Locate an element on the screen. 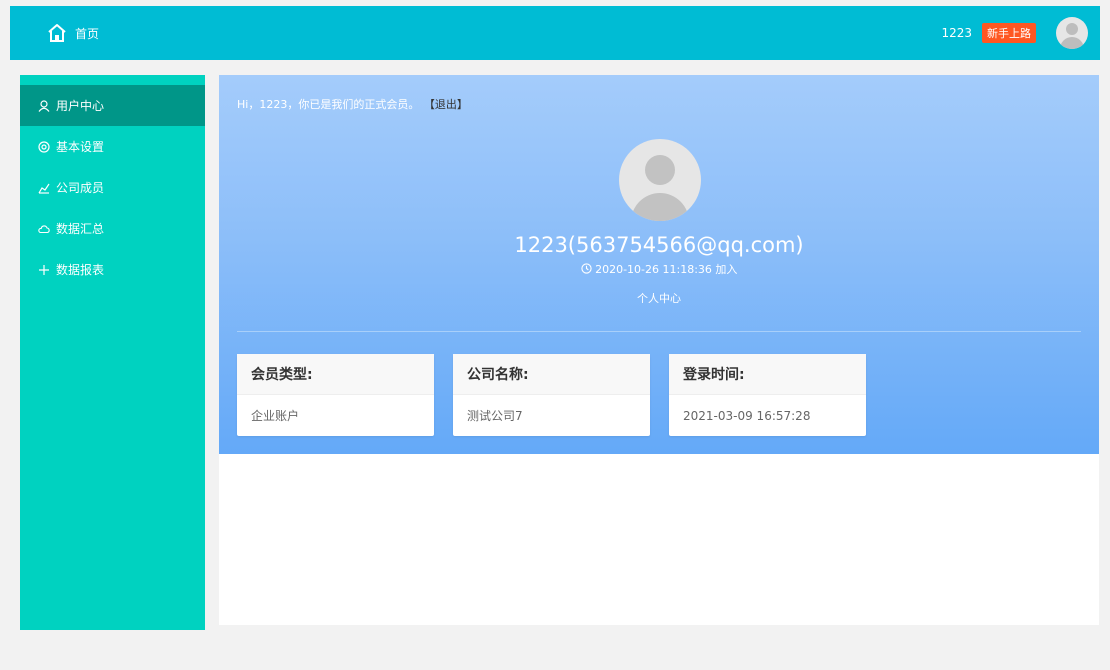 This screenshot has width=1110, height=670. user-info: 1223 新手上路 is located at coordinates (1014, 33).